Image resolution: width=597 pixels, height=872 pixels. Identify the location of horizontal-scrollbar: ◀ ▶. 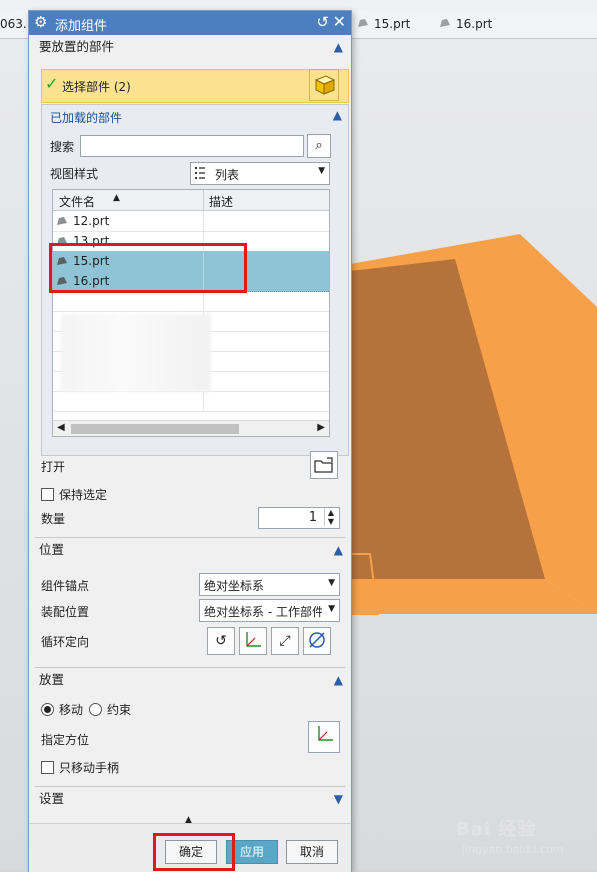
(191, 428).